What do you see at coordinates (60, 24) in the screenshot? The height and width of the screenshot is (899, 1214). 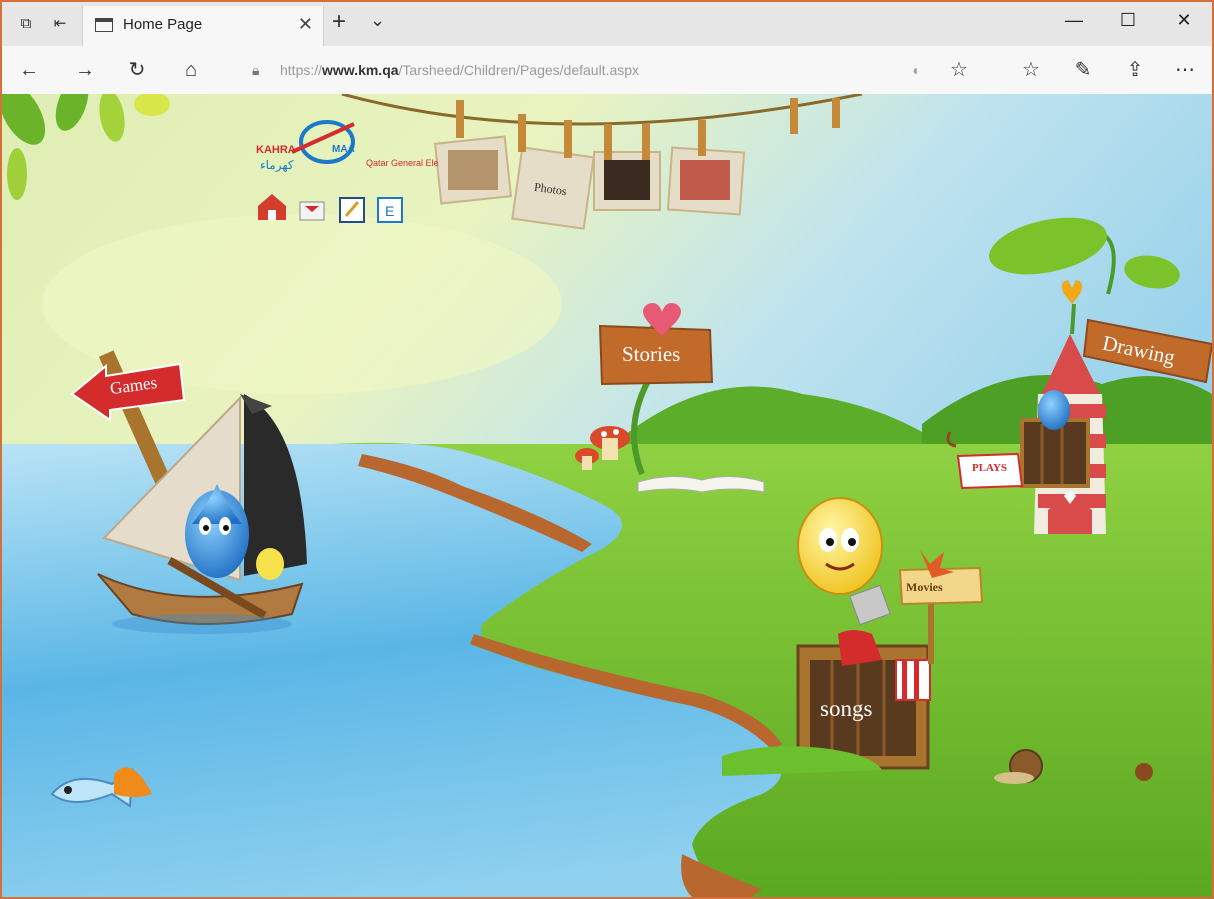 I see `set-aside-tabs-icon: ⇤` at bounding box center [60, 24].